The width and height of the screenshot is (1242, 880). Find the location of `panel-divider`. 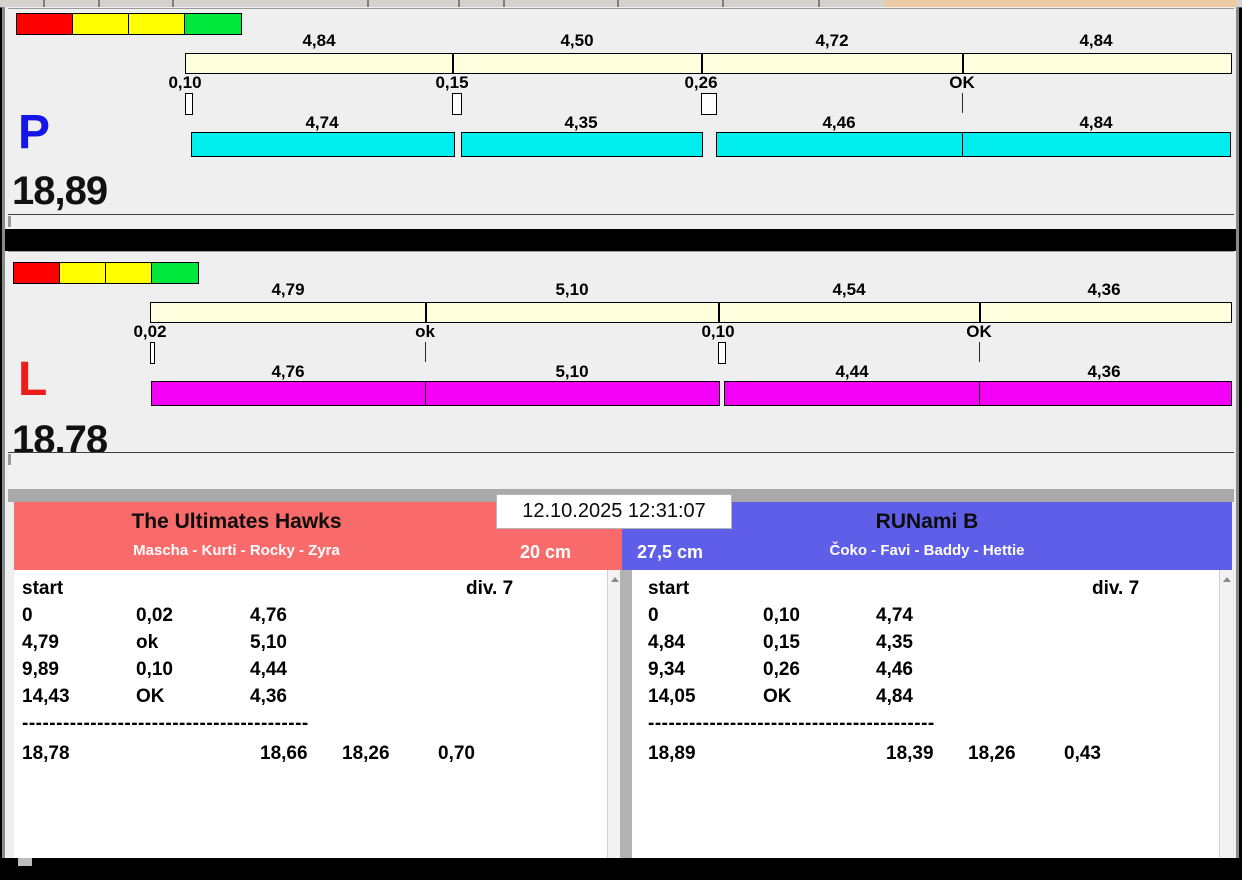

panel-divider is located at coordinates (626, 714).